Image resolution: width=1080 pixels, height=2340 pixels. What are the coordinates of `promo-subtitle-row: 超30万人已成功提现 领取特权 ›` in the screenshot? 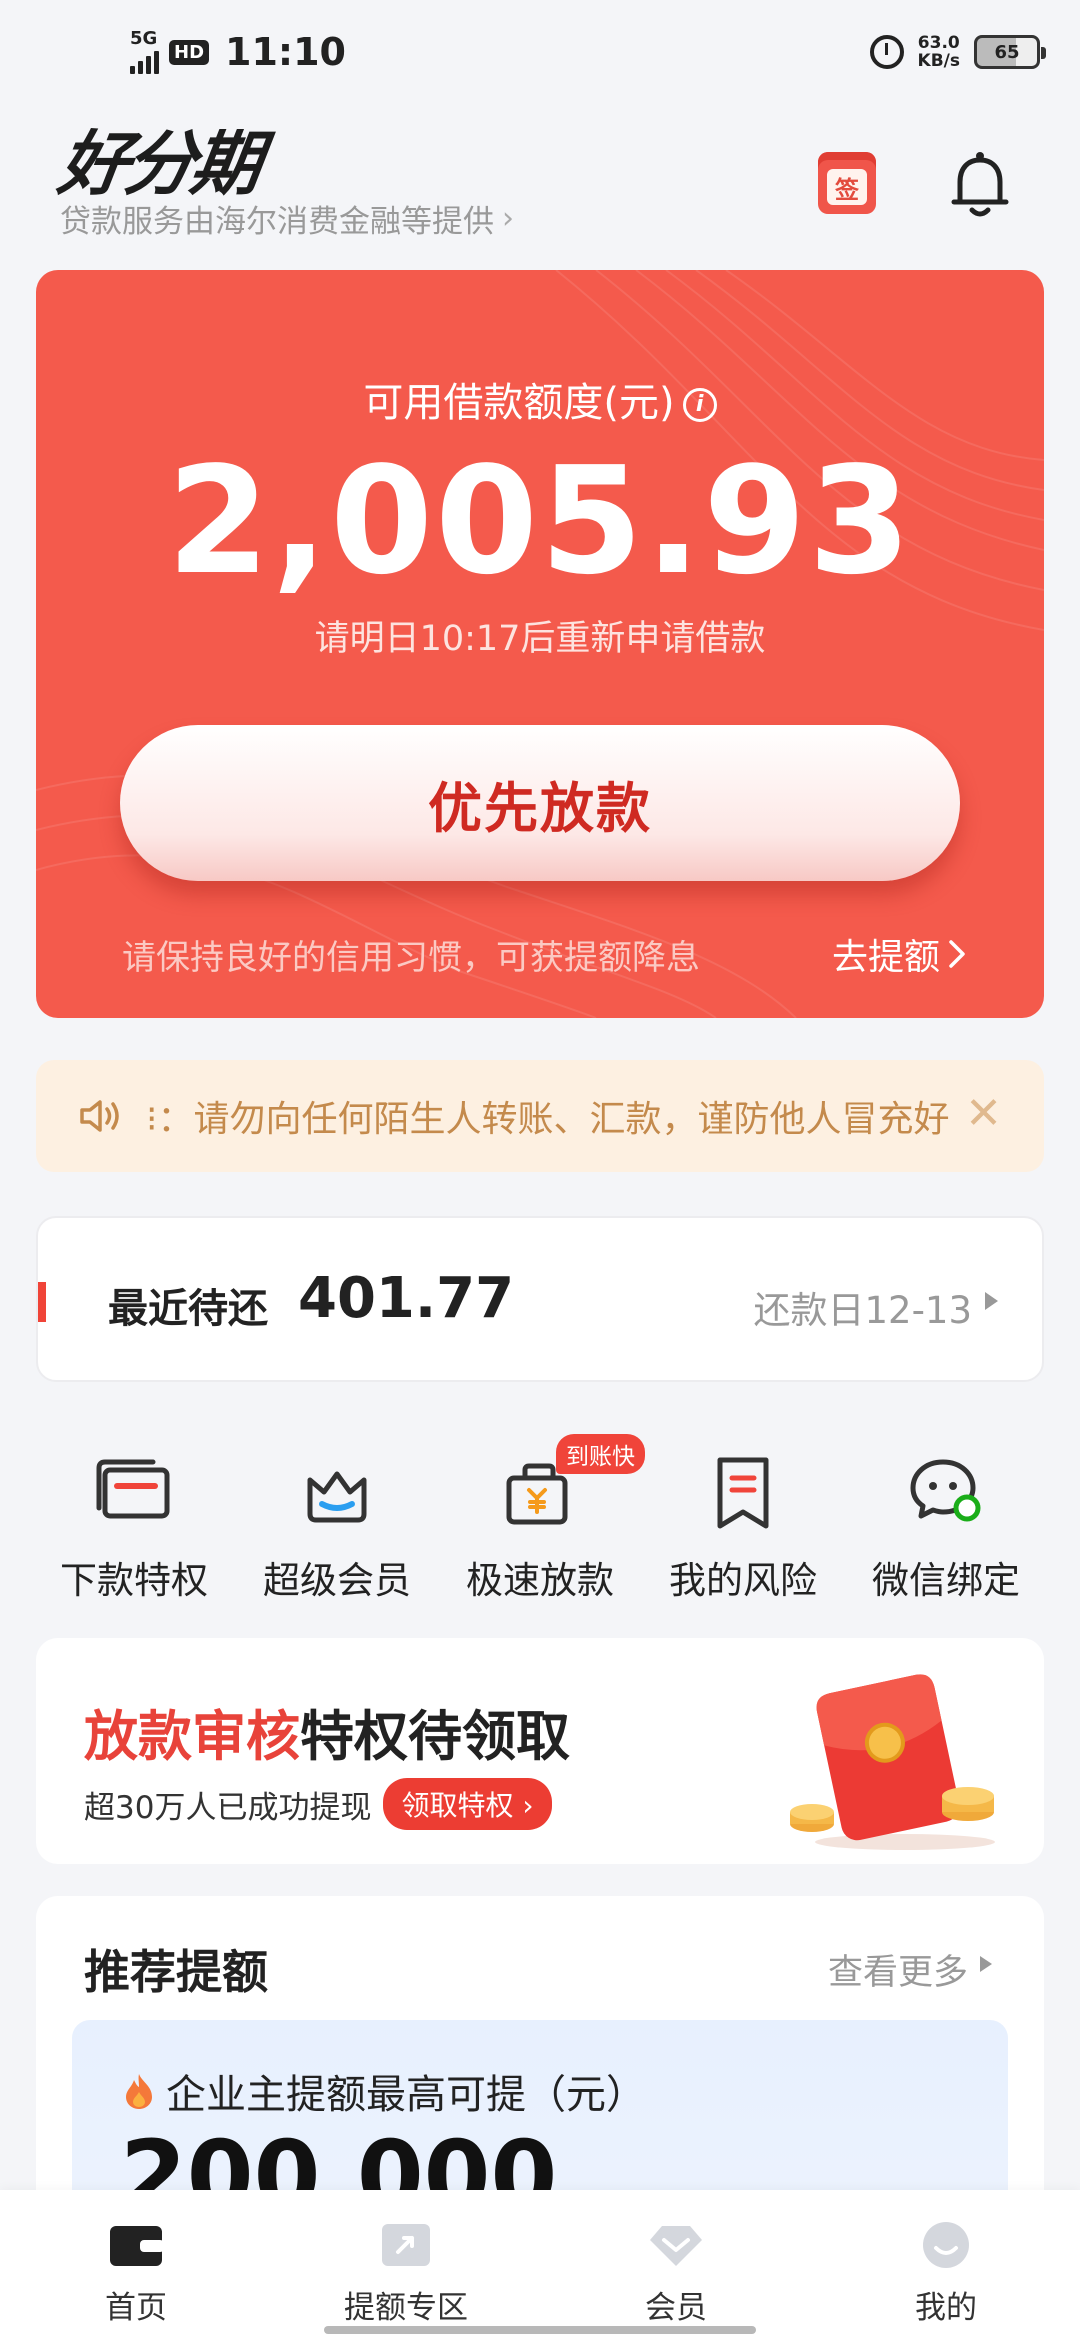 It's located at (318, 1804).